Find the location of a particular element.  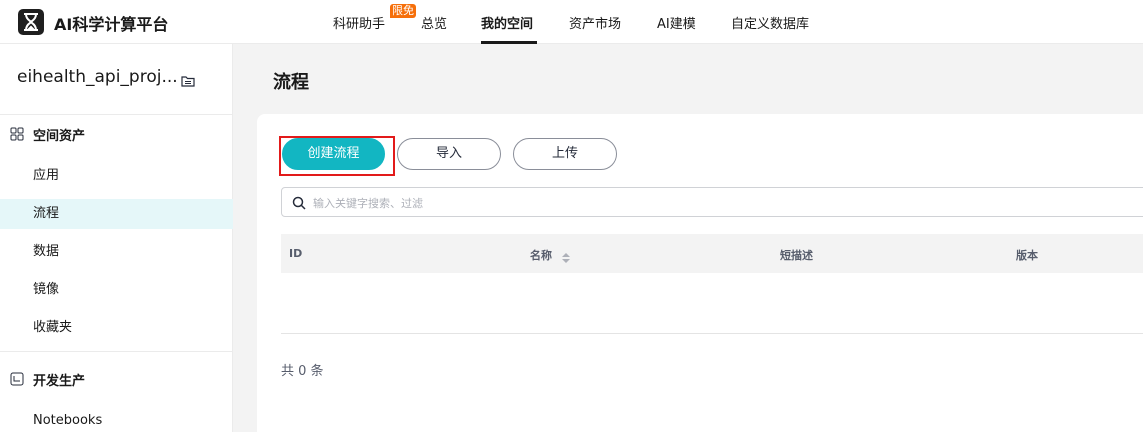

active-nav-indicator is located at coordinates (509, 42).